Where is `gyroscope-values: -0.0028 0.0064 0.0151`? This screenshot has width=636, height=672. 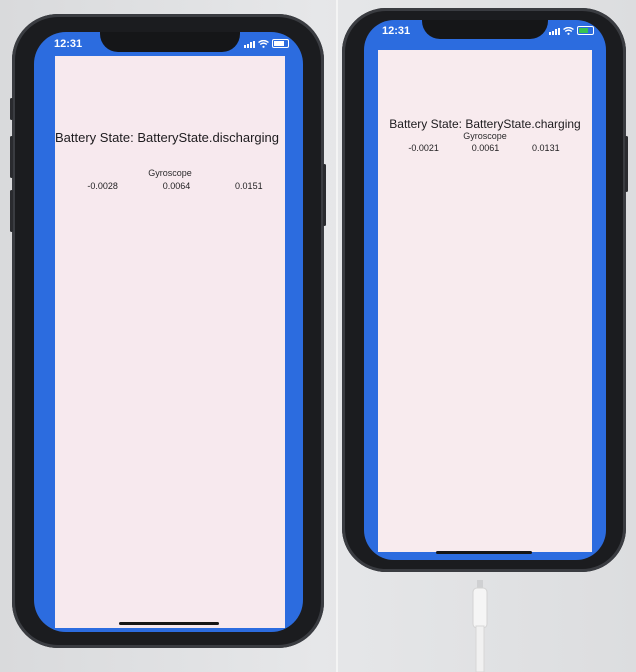 gyroscope-values: -0.0028 0.0064 0.0151 is located at coordinates (175, 186).